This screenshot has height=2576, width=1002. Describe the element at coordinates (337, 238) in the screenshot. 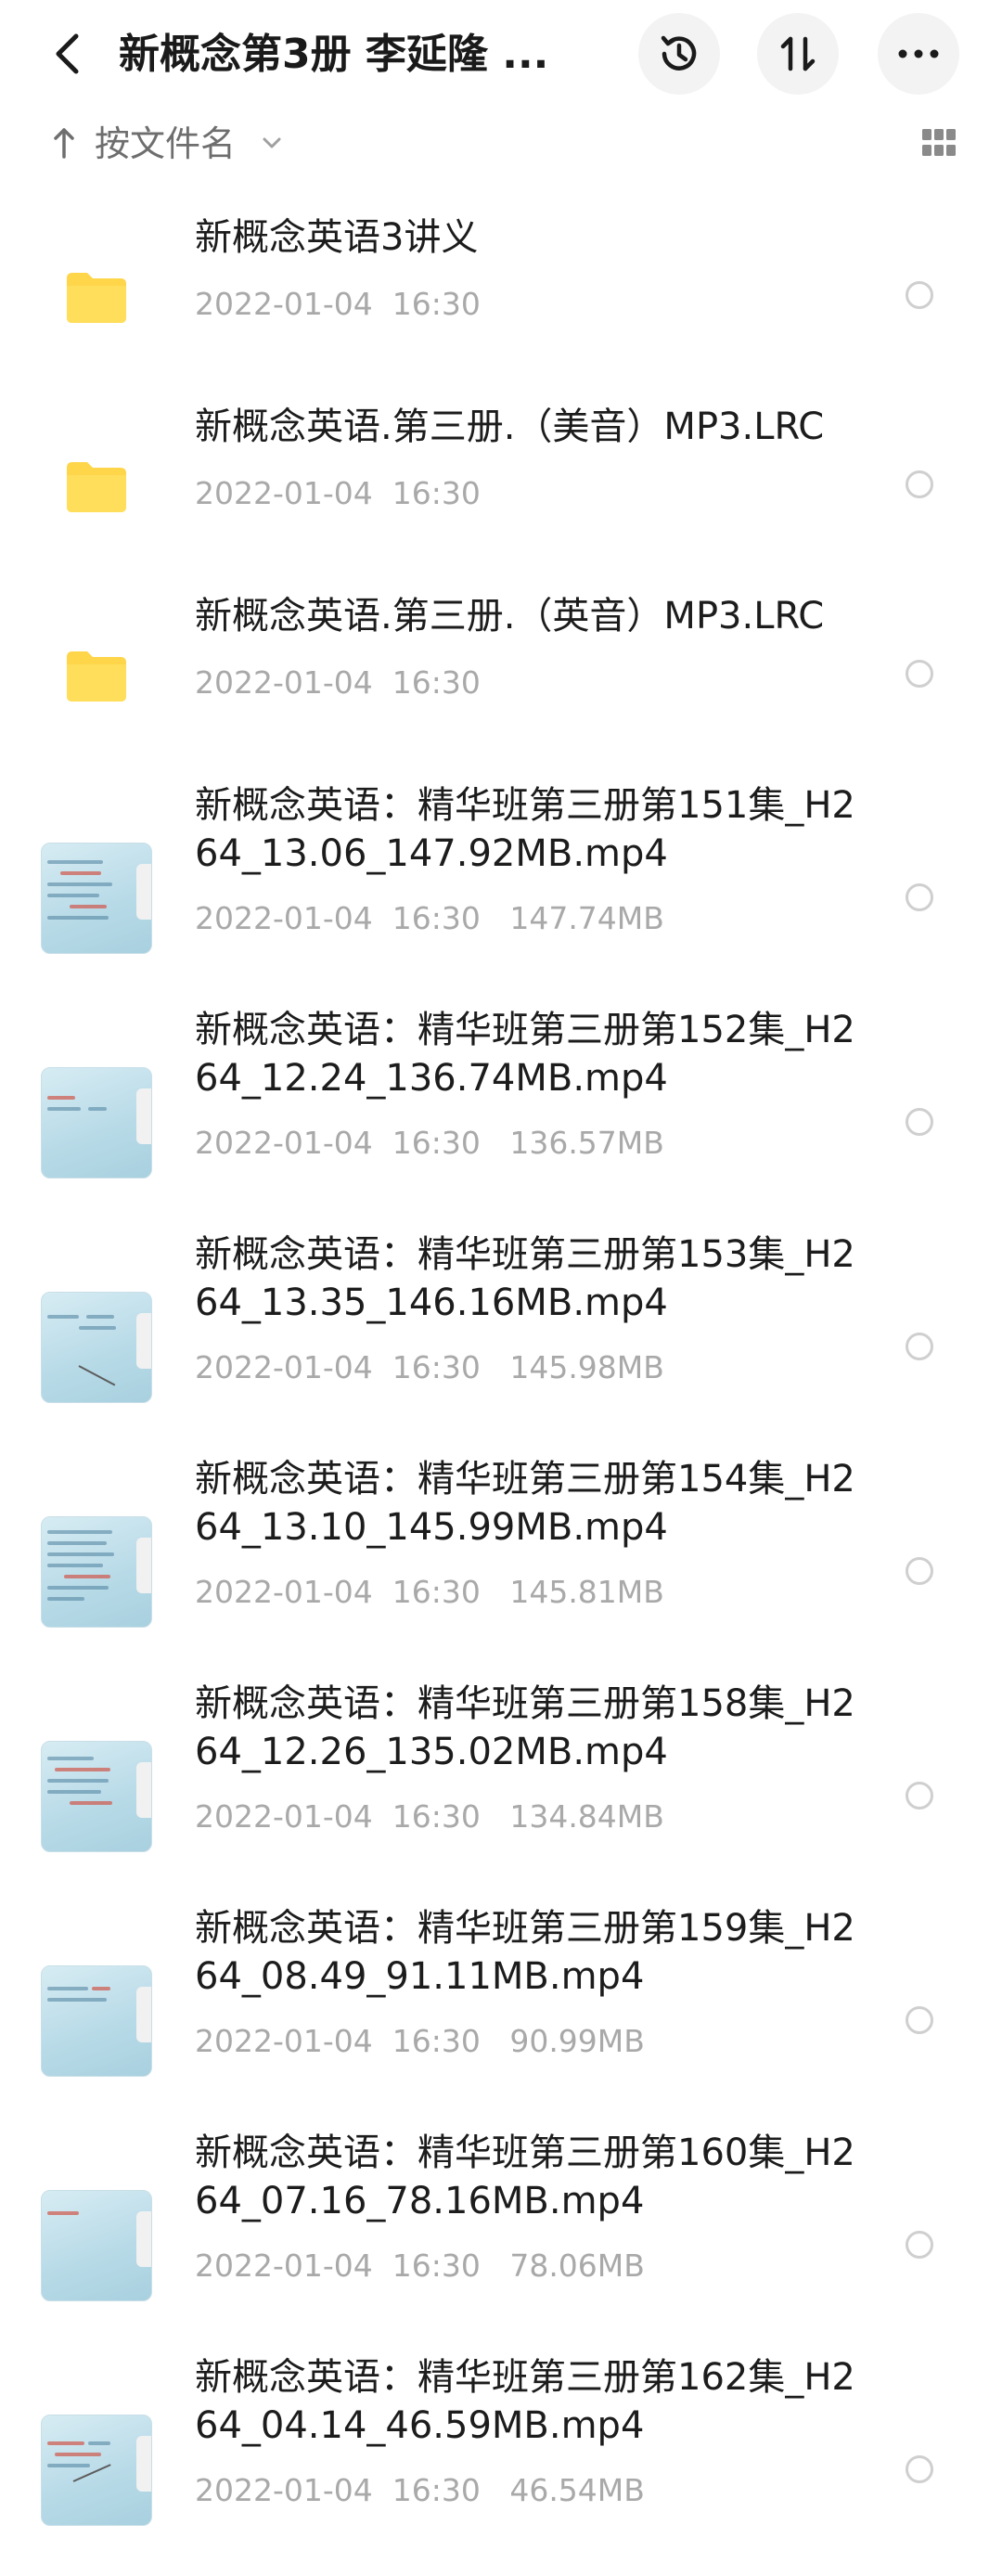

I see `file-name: 新概念英语3讲义` at that location.